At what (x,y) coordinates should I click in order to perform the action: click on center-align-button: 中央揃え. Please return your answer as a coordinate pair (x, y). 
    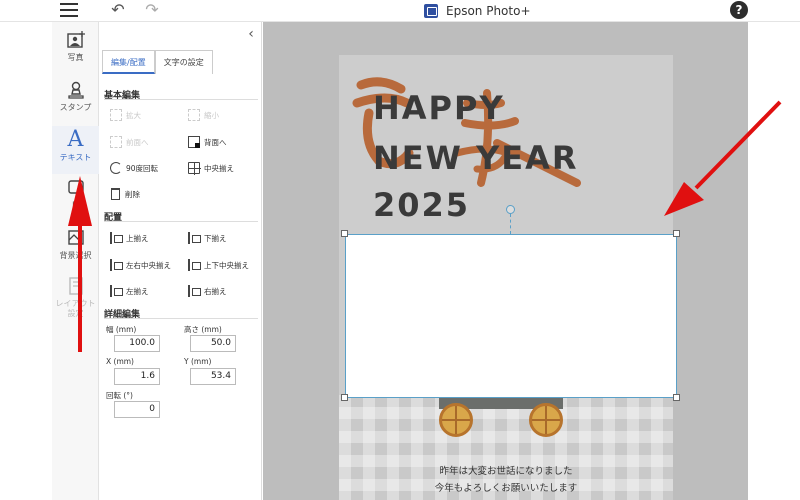
    Looking at the image, I should click on (211, 168).